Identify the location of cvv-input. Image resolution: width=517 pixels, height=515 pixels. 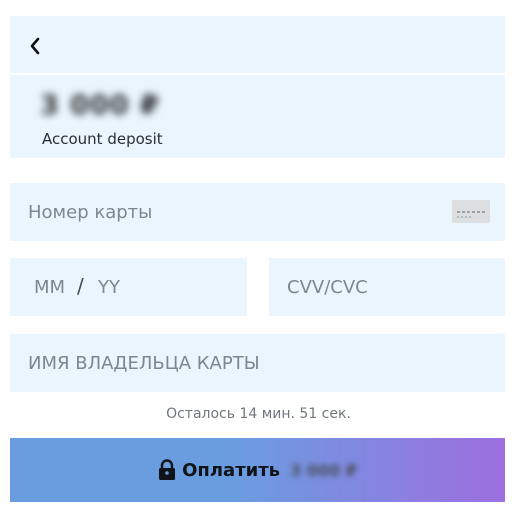
(387, 287).